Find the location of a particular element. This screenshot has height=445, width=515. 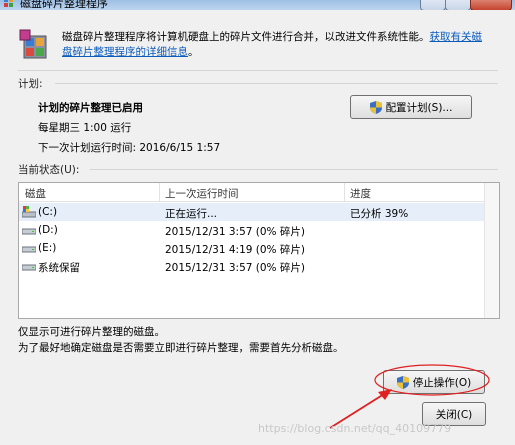

disk-name: (E:) is located at coordinates (47, 248).